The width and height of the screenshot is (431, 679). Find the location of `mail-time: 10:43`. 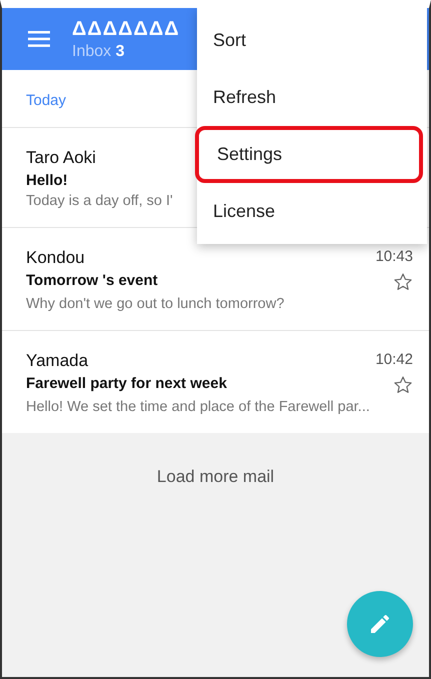

mail-time: 10:43 is located at coordinates (394, 257).